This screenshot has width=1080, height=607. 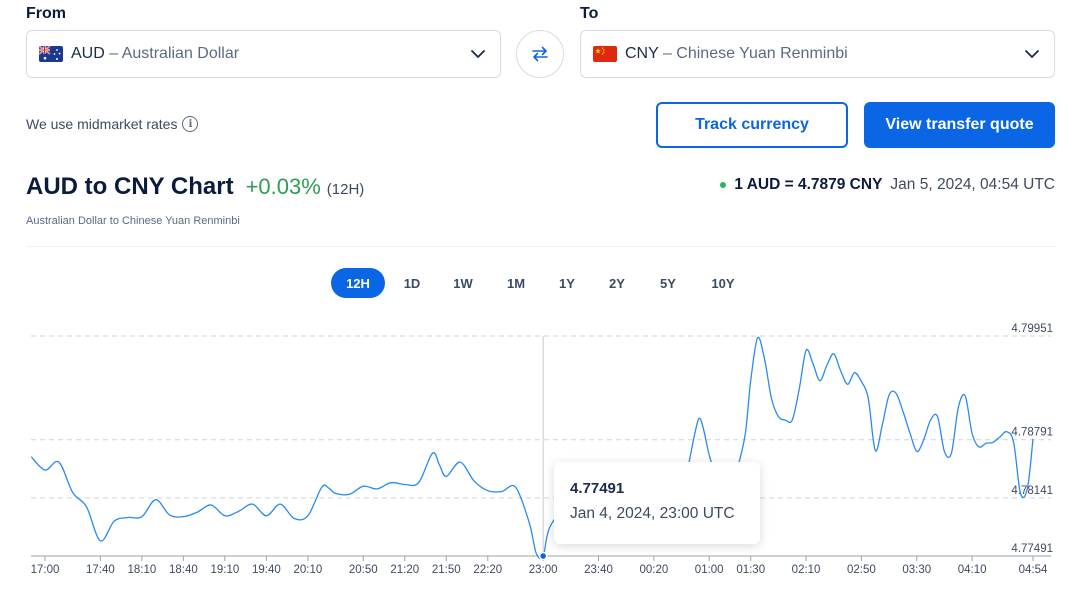 What do you see at coordinates (657, 503) in the screenshot?
I see `chart-tooltip: 4.77491 Jan 4, 2024, 23:00 UTC` at bounding box center [657, 503].